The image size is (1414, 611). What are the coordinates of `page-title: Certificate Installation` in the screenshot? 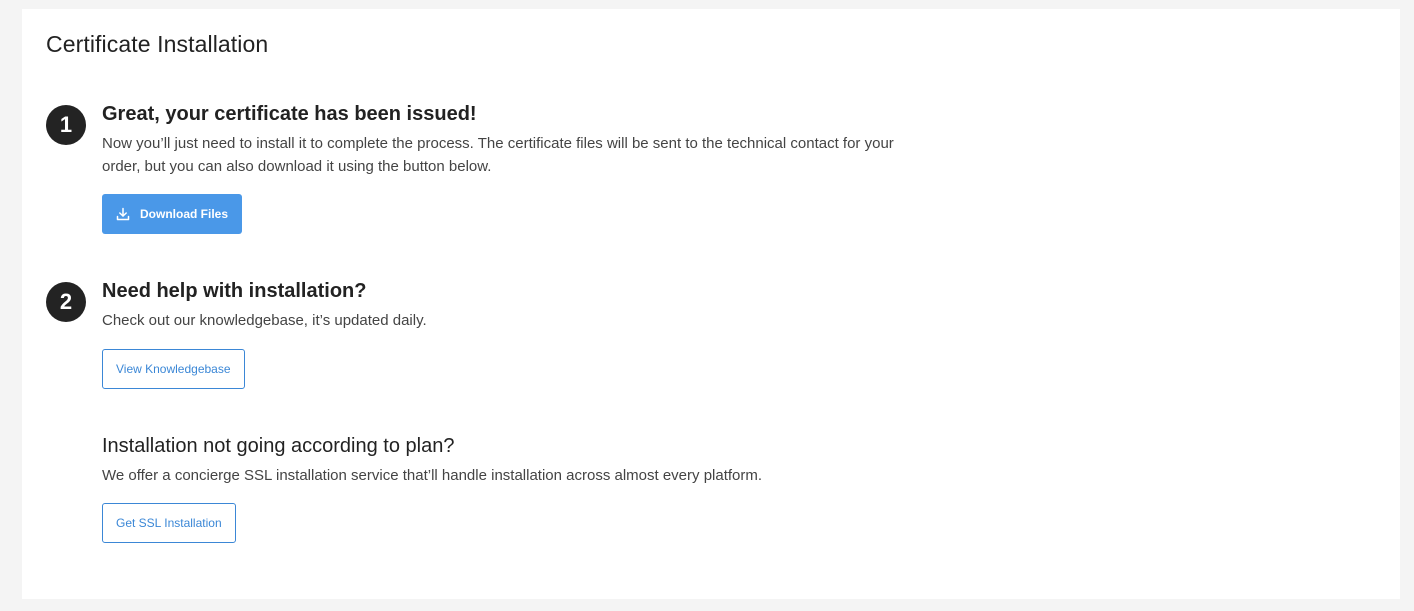 It's located at (157, 44).